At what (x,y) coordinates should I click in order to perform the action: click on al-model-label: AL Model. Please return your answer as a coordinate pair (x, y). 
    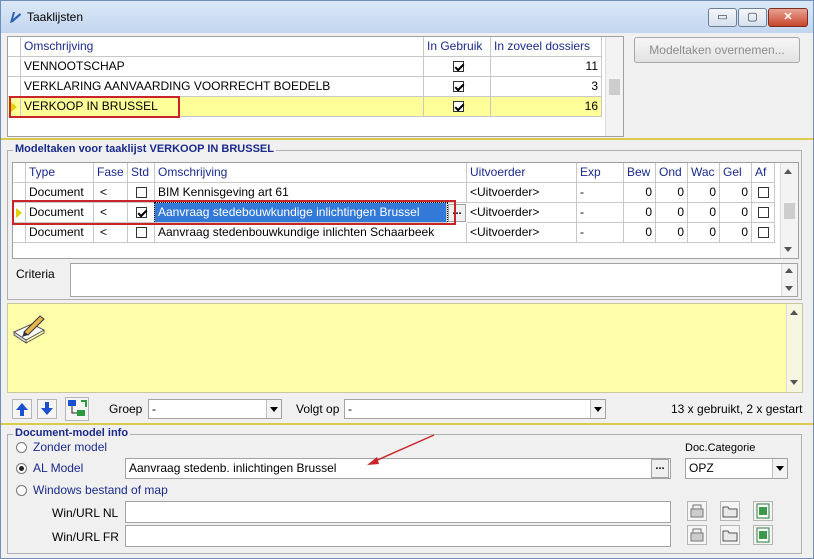
    Looking at the image, I should click on (58, 468).